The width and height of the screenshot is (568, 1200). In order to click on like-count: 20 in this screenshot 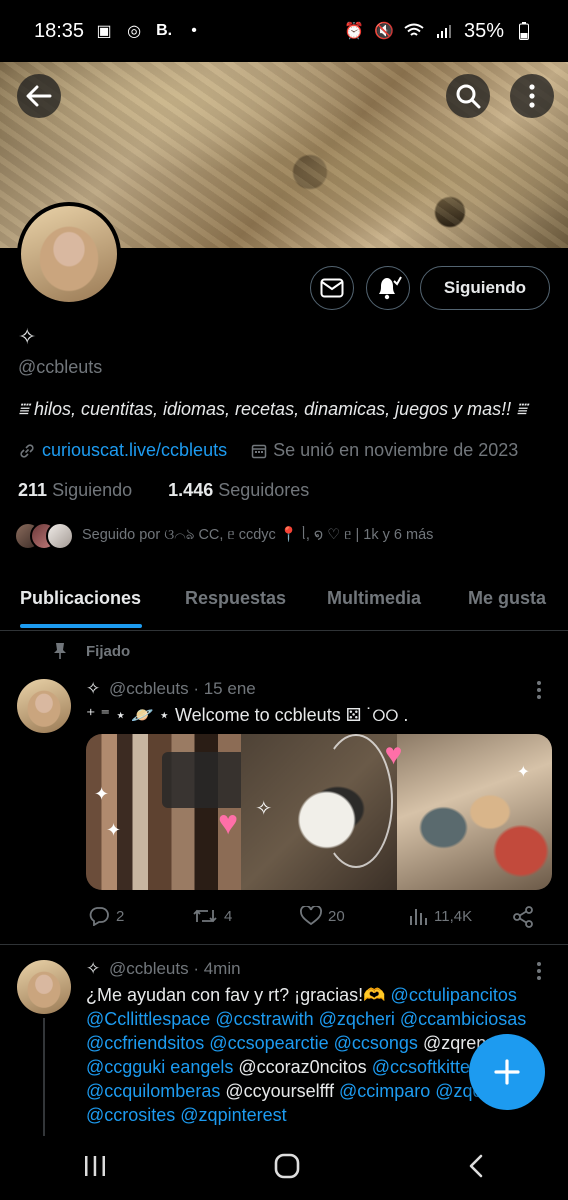, I will do `click(336, 916)`.